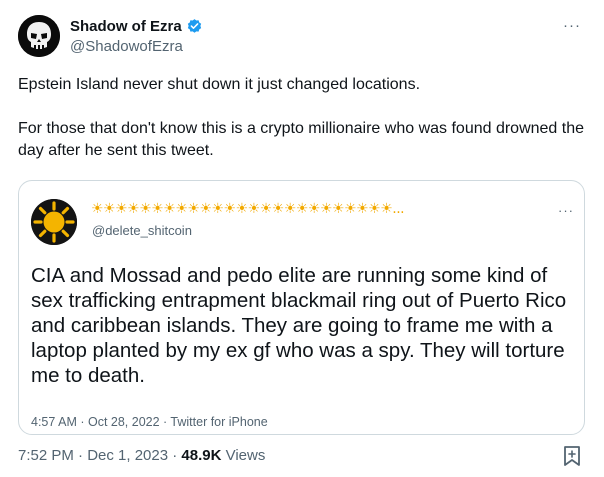 The height and width of the screenshot is (477, 604). I want to click on quoted-handle: @delete_shitcoin, so click(142, 230).